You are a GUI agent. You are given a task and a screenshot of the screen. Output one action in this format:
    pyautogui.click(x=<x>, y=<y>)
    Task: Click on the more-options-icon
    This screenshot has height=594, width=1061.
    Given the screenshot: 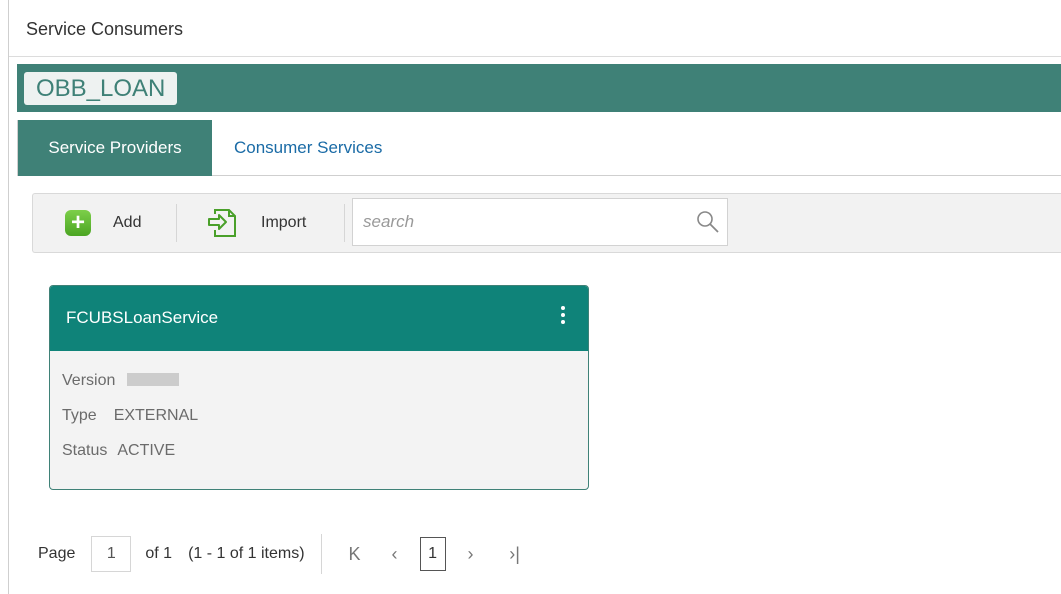 What is the action you would take?
    pyautogui.click(x=563, y=316)
    